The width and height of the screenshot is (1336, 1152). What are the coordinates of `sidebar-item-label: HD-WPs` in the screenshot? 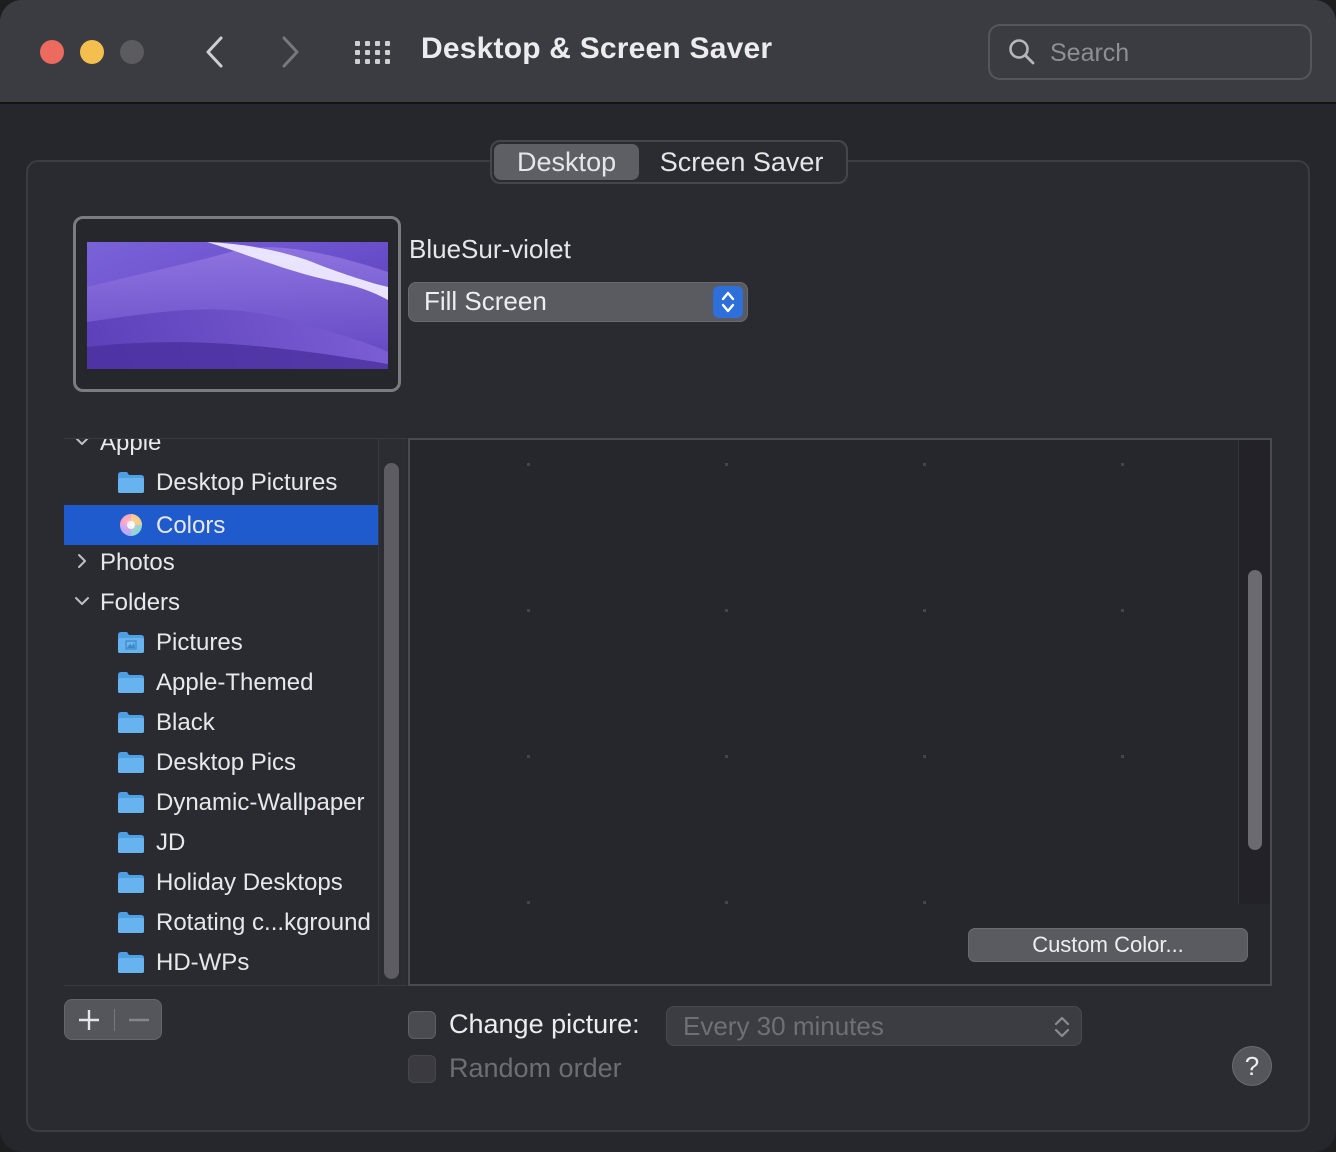 It's located at (203, 962).